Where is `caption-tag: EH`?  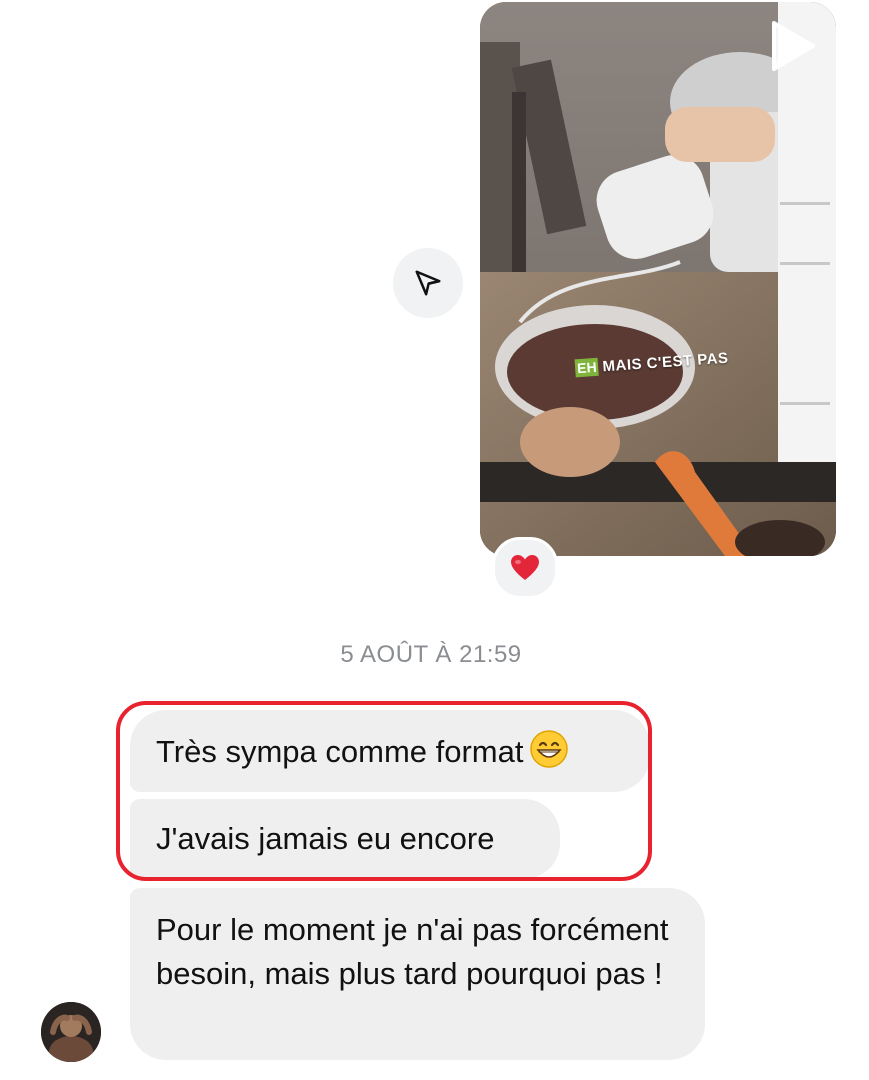 caption-tag: EH is located at coordinates (587, 367).